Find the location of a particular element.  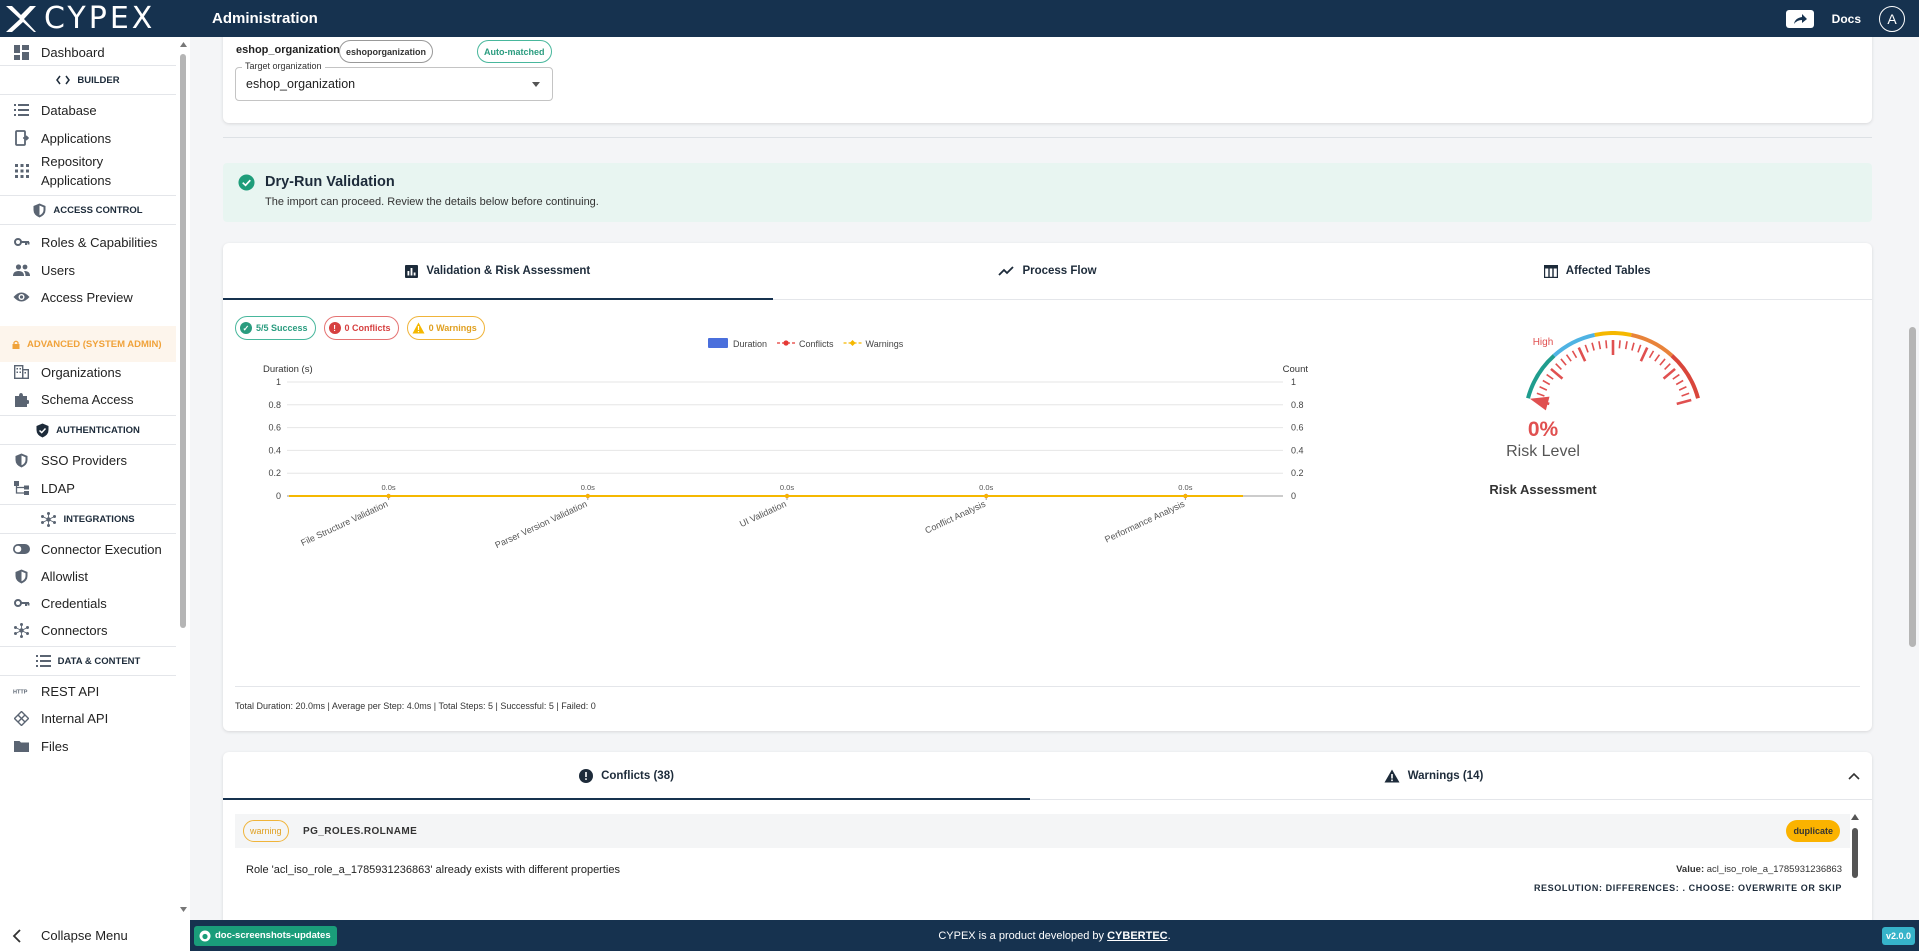

gauge-arc-segment is located at coordinates (1613, 334).